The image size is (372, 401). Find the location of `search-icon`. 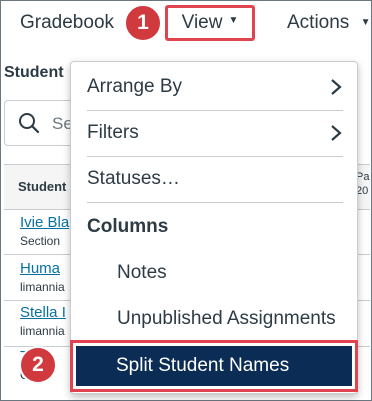

search-icon is located at coordinates (29, 123).